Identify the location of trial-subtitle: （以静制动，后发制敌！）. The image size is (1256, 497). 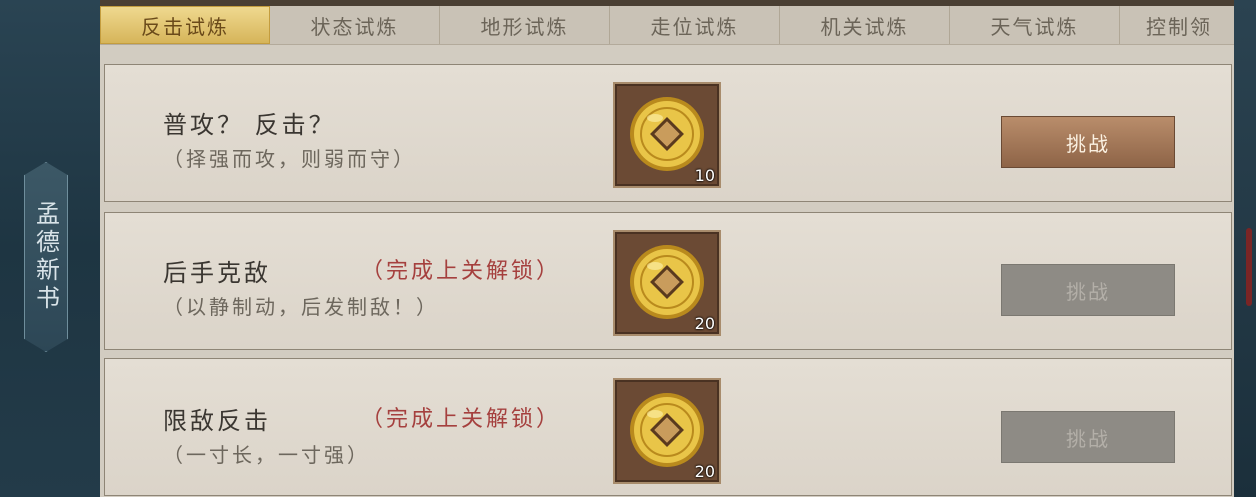
(301, 307).